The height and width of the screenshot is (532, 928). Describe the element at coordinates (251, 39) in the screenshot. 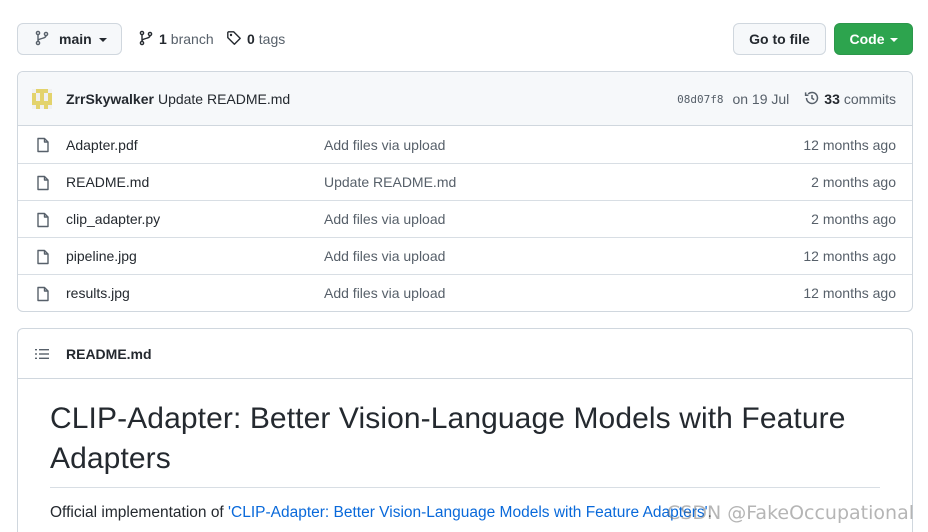

I see `tag-count: 0` at that location.